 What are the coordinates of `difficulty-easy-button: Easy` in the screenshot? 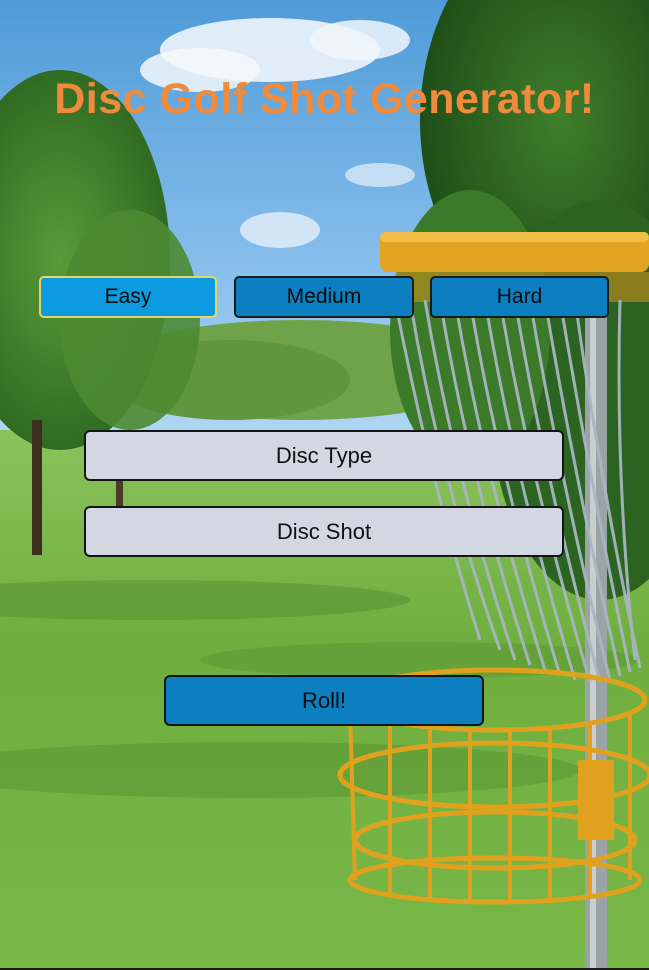 It's located at (128, 297).